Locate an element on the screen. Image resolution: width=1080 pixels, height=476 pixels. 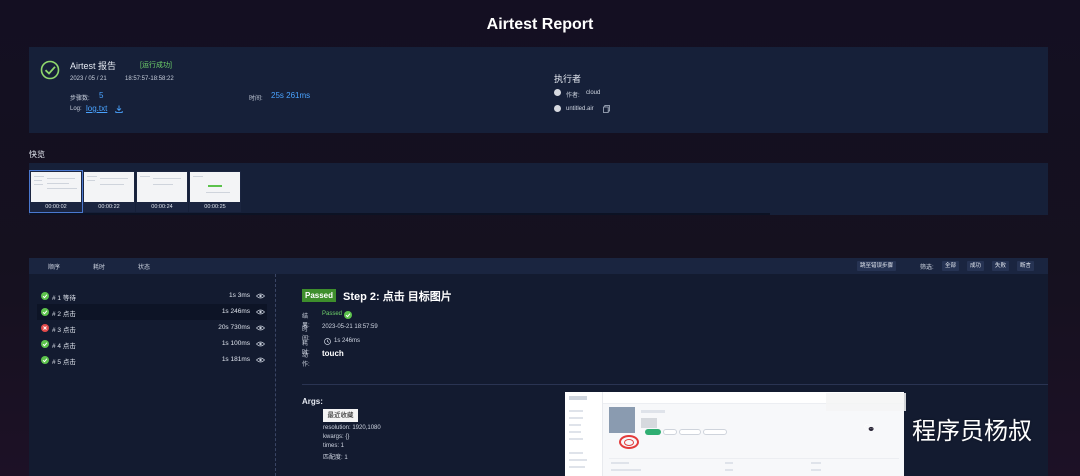
thumbnail: 00:00:24 is located at coordinates (162, 191).